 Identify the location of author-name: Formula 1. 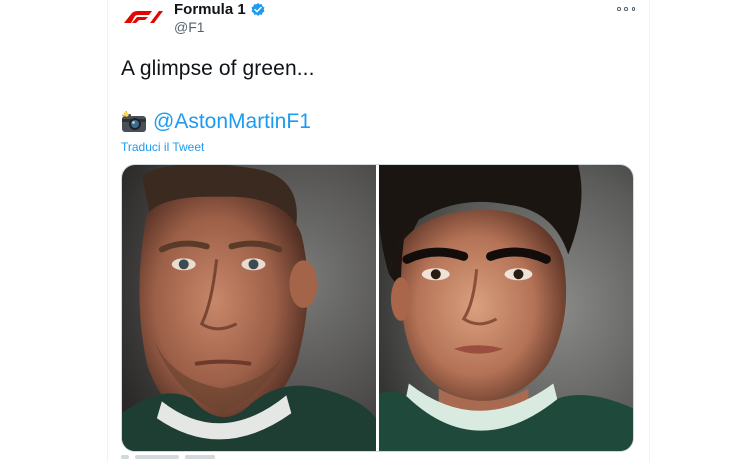
(220, 10).